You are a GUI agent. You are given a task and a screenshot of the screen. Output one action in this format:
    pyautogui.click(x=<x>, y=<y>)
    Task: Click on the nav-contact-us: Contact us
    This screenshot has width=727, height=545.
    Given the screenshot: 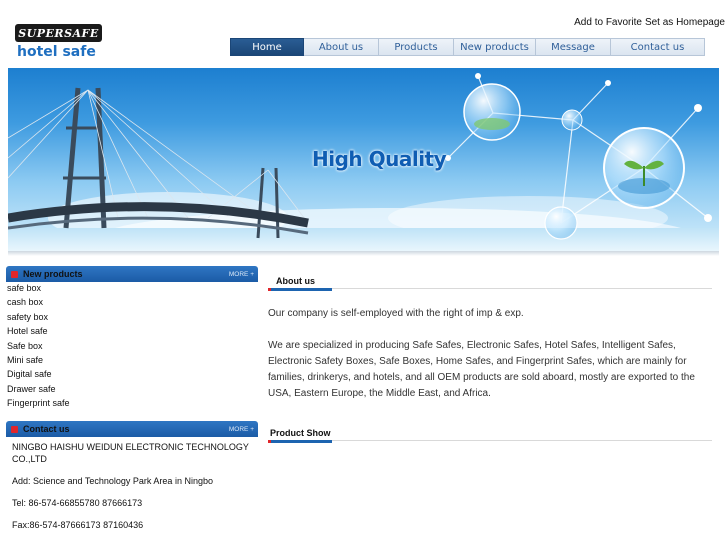 What is the action you would take?
    pyautogui.click(x=658, y=47)
    